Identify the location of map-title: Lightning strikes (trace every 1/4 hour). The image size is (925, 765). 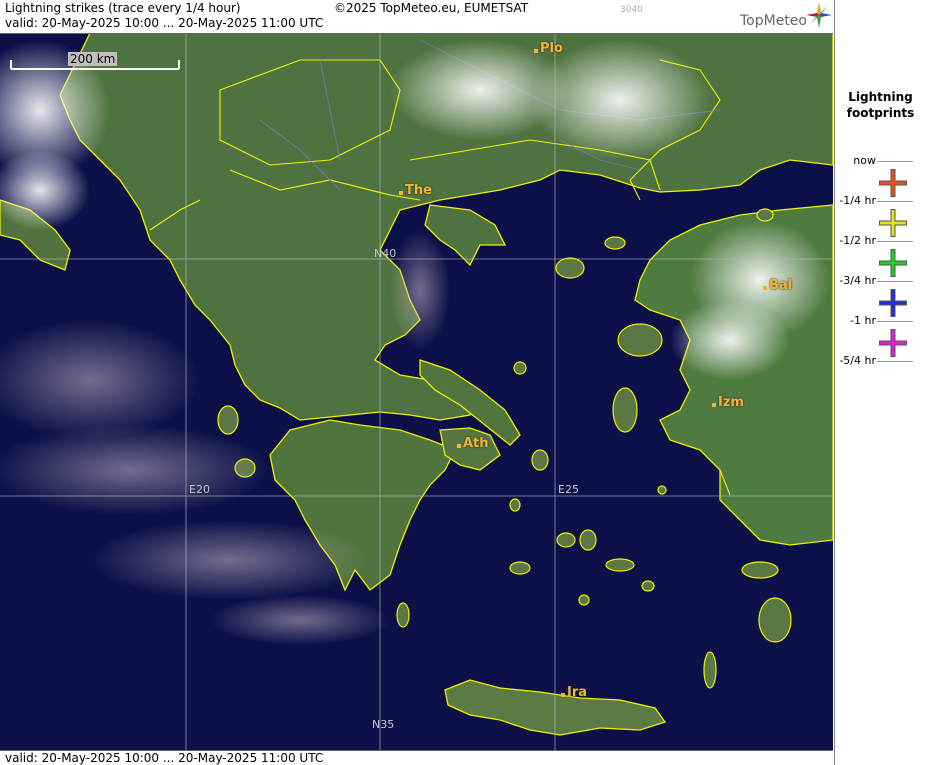
(123, 8).